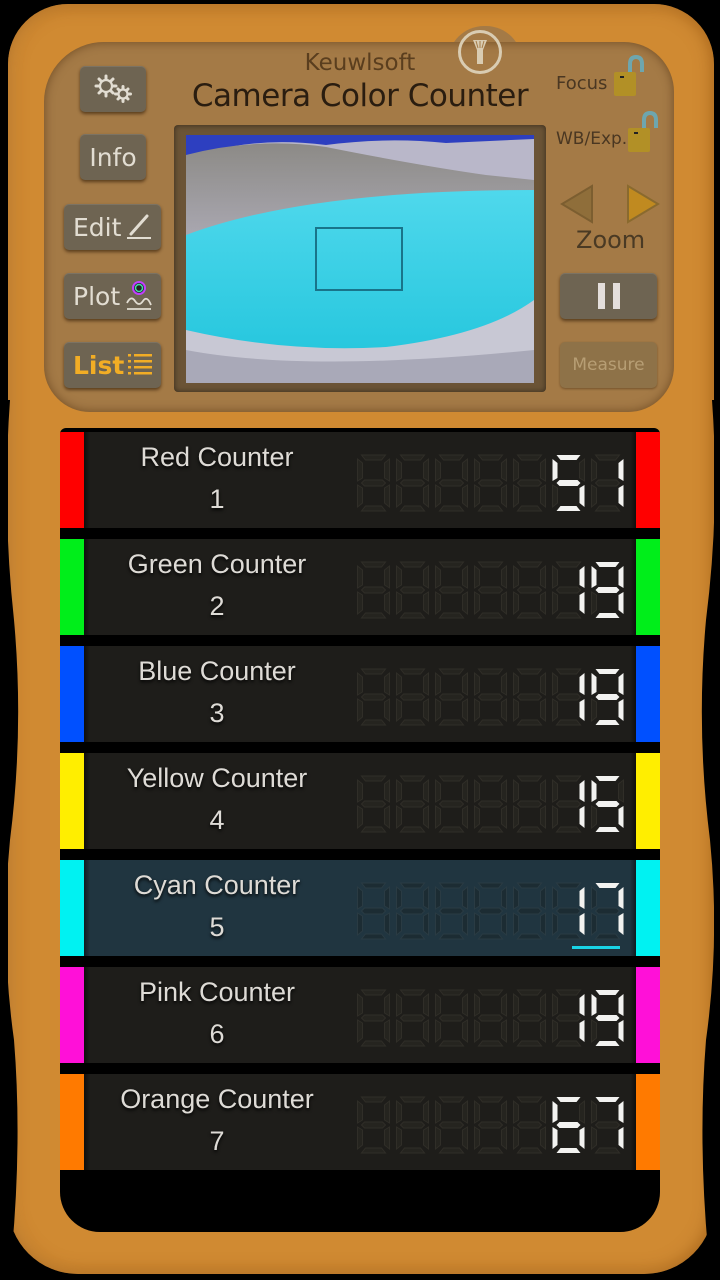  I want to click on measure-button: Measure, so click(608, 365).